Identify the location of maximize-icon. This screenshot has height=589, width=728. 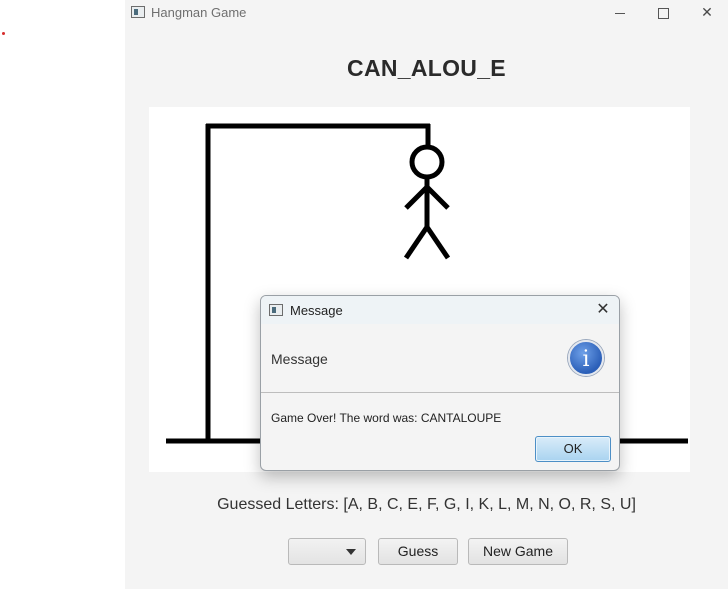
(663, 13).